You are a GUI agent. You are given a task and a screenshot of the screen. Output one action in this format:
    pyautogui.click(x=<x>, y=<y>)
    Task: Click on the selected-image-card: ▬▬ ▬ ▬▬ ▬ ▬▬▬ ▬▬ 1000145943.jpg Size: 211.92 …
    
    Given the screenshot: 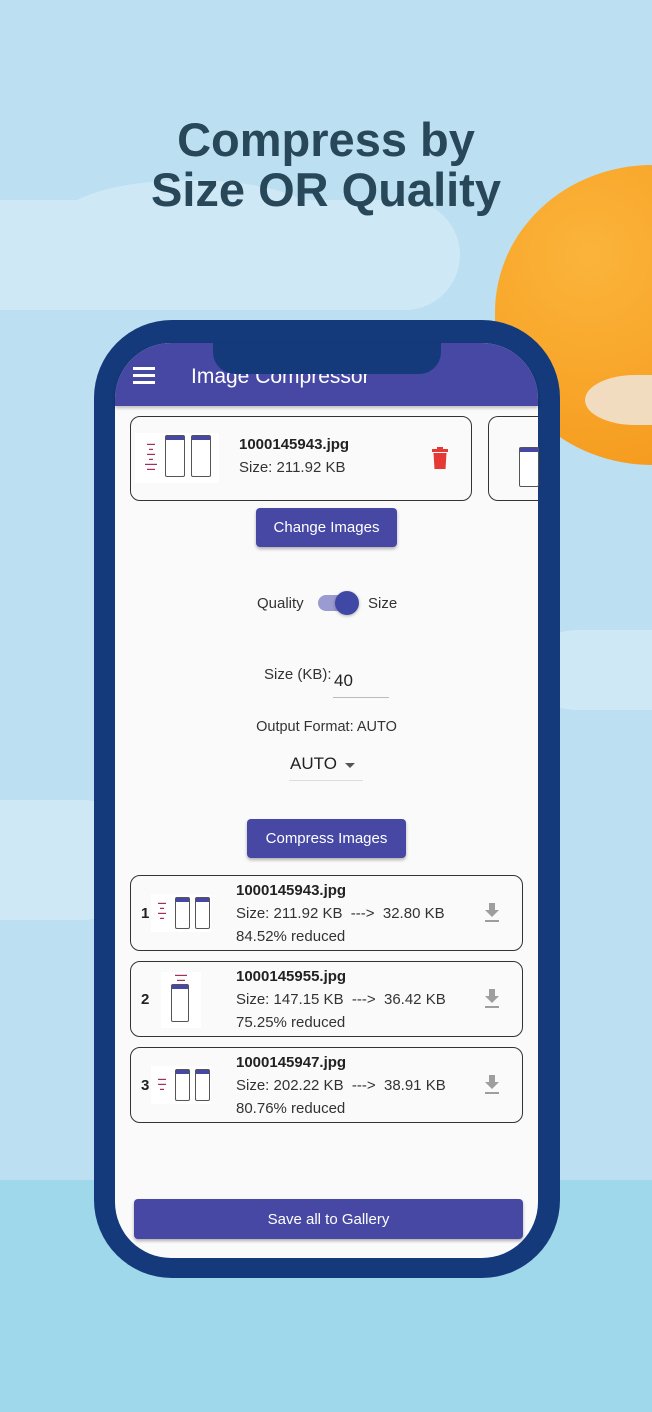 What is the action you would take?
    pyautogui.click(x=301, y=458)
    